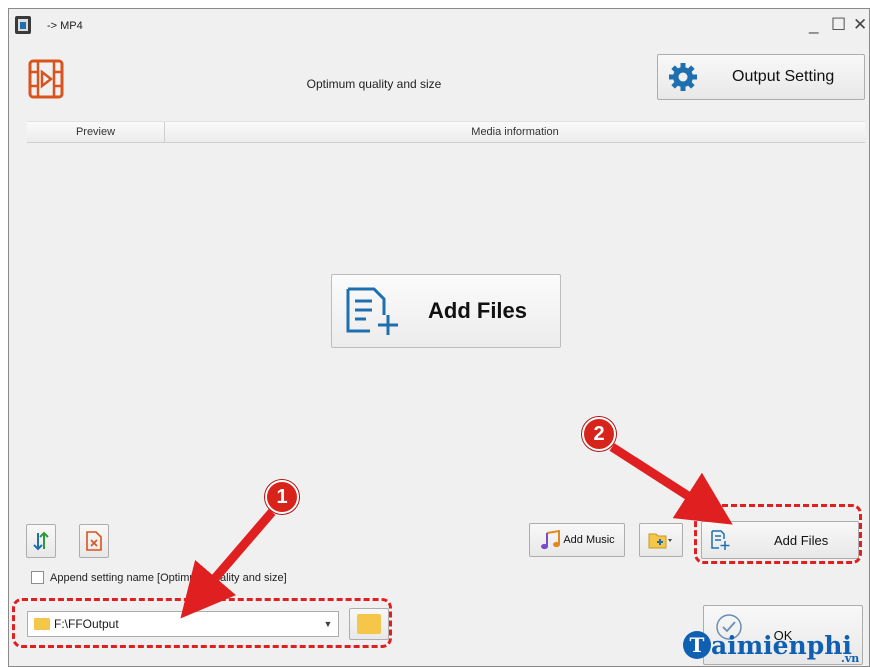  What do you see at coordinates (781, 645) in the screenshot?
I see `watermark-text: aimienphi` at bounding box center [781, 645].